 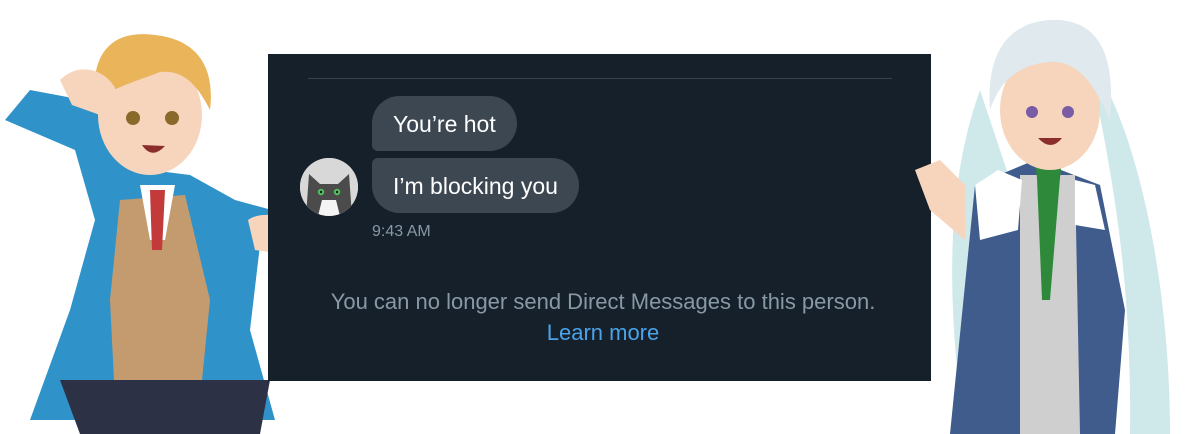 I want to click on sender-avatar, so click(x=329, y=187).